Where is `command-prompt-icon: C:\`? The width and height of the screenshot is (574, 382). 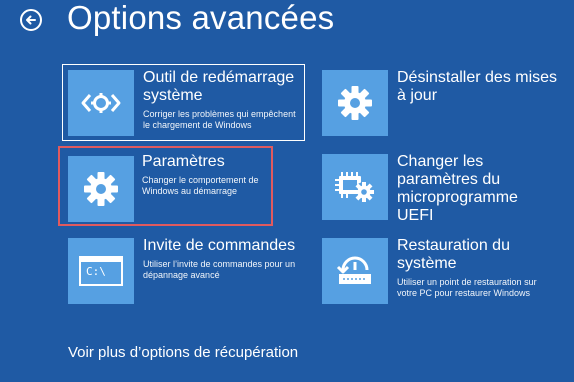 command-prompt-icon: C:\ is located at coordinates (101, 271).